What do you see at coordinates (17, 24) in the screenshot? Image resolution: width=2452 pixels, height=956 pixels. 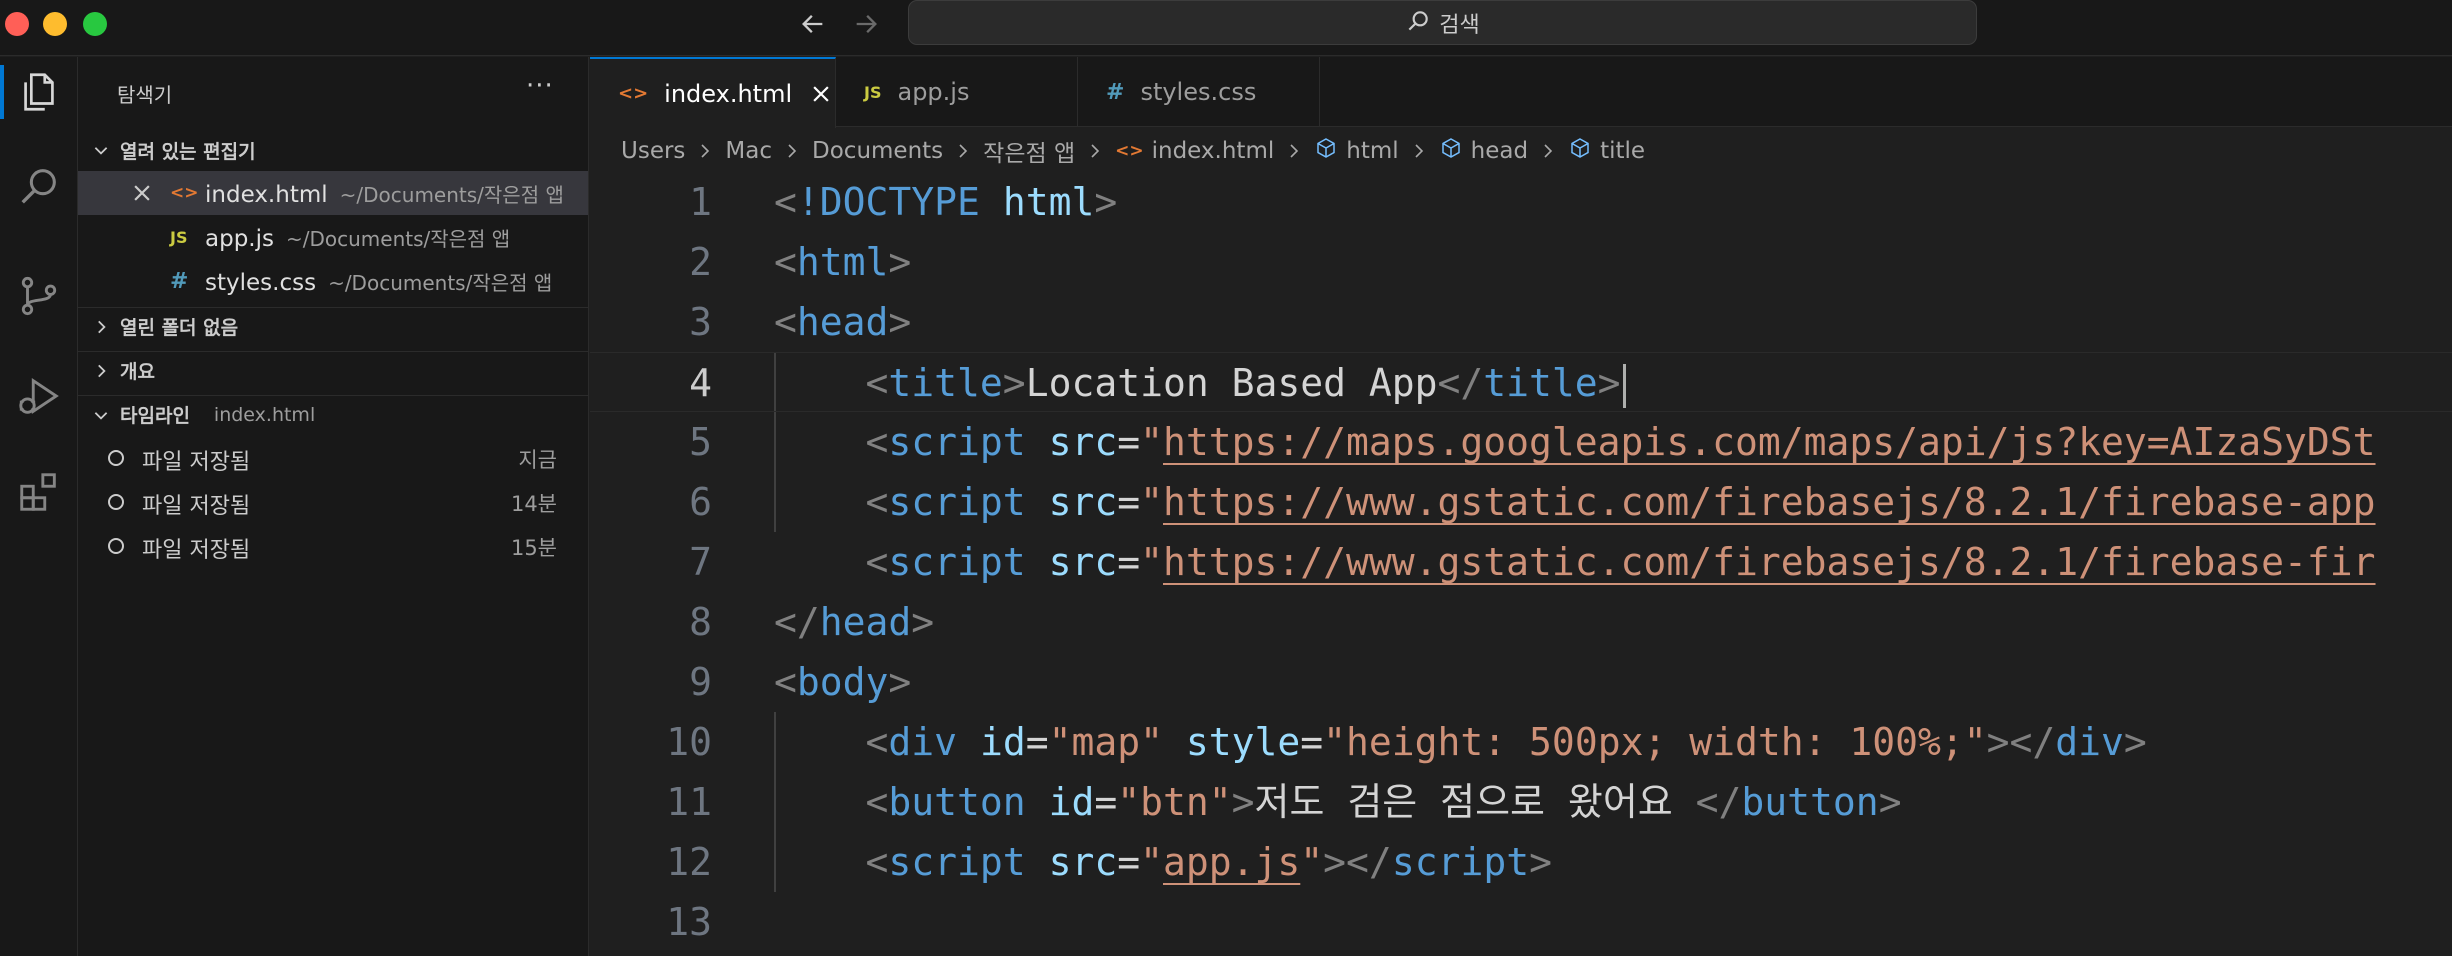 I see `window-close-button` at bounding box center [17, 24].